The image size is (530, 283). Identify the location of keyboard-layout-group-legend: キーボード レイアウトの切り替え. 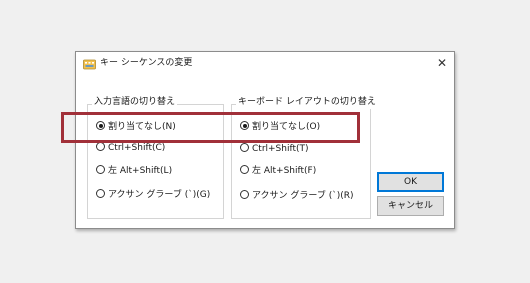
(307, 102).